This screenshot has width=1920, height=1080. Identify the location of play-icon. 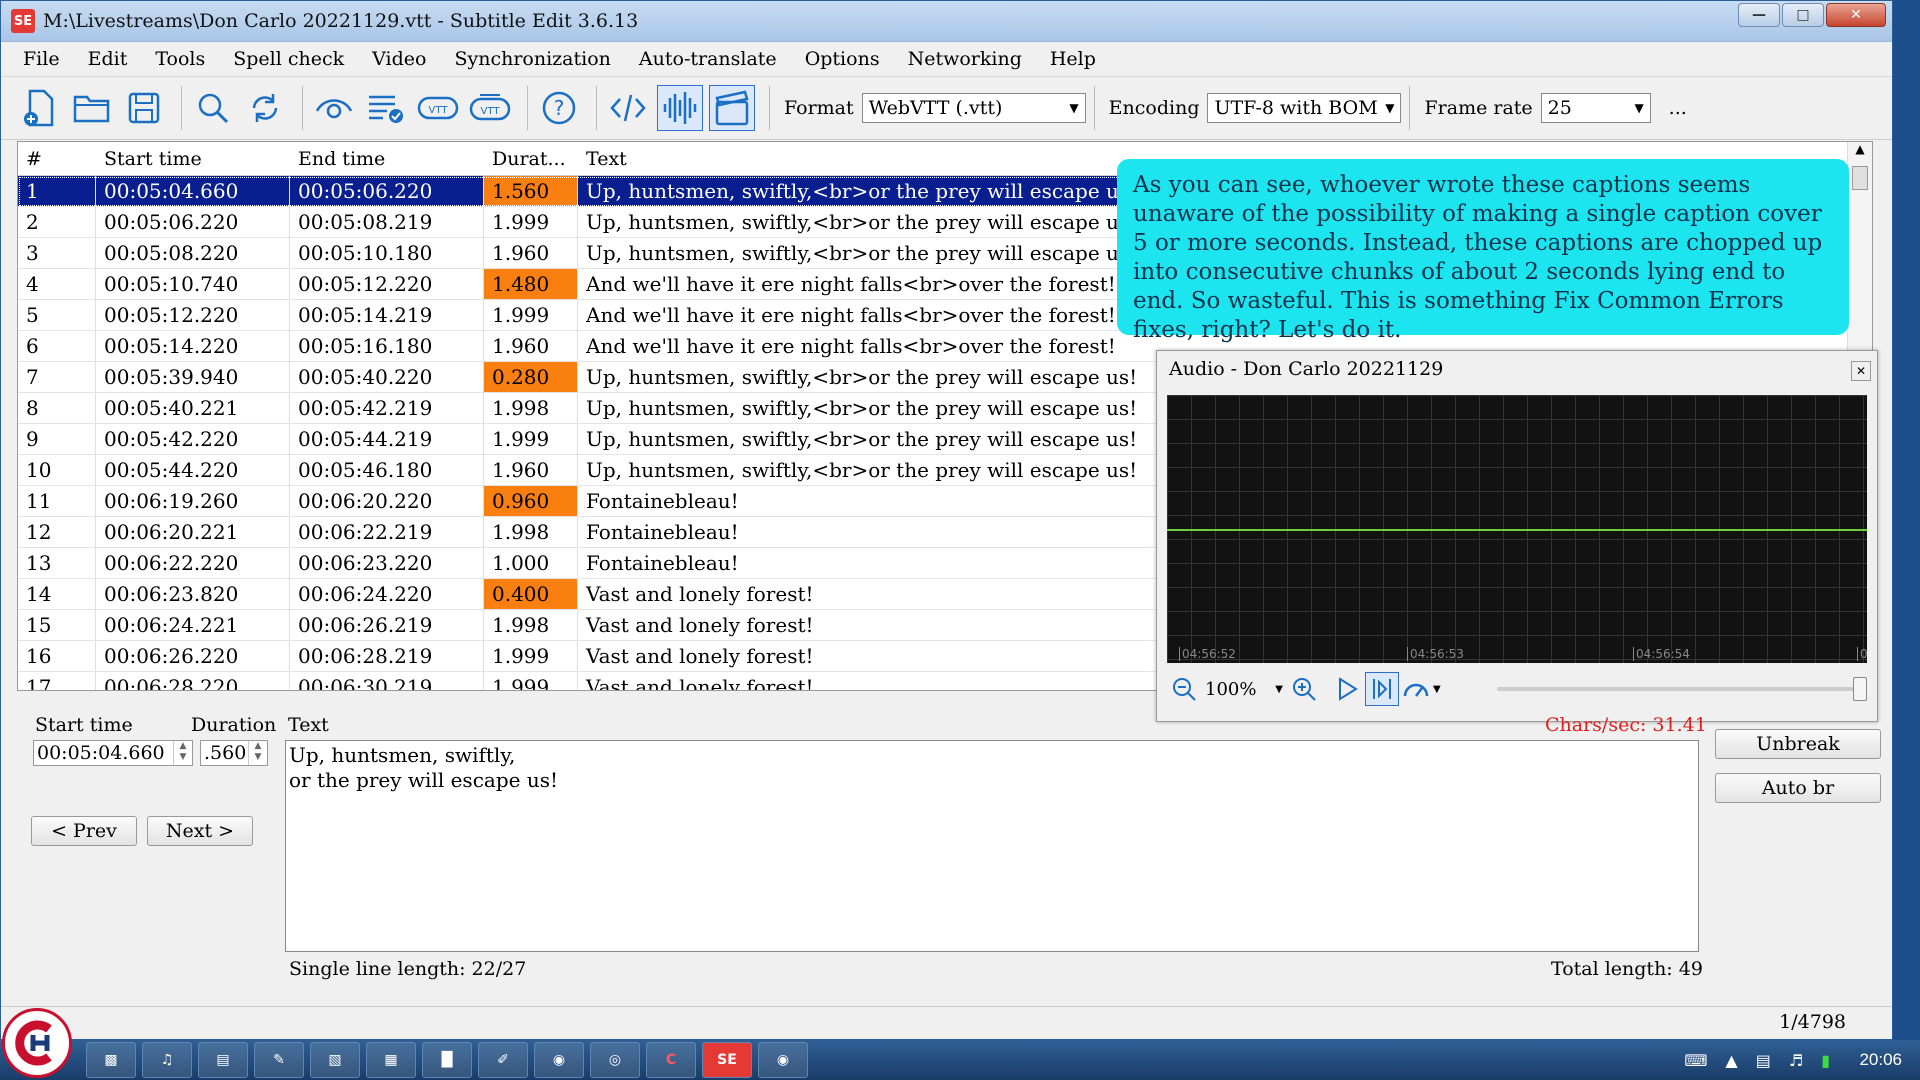
(1348, 689).